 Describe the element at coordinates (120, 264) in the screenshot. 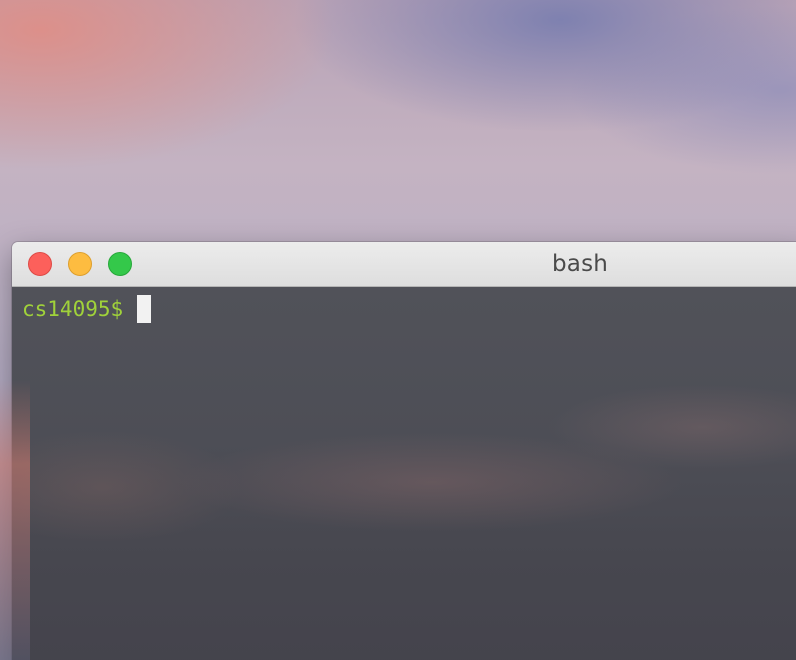

I see `maximize-button` at that location.